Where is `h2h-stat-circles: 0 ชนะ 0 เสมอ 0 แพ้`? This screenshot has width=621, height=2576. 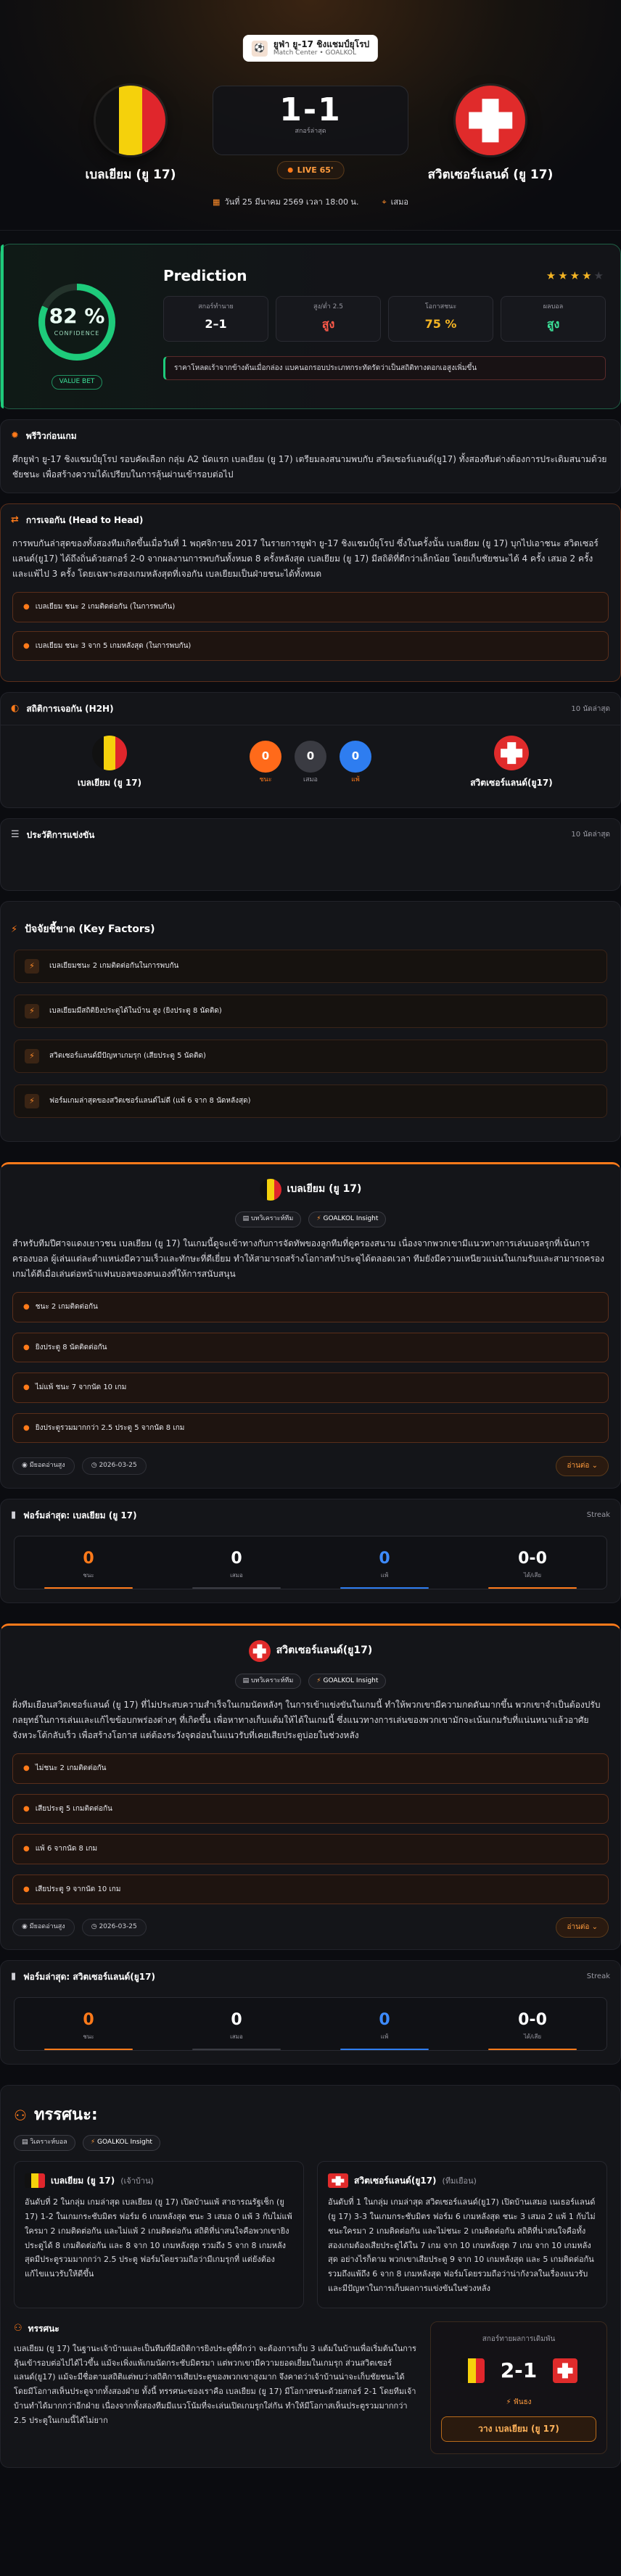
h2h-stat-circles: 0 ชนะ 0 เสมอ 0 แพ้ is located at coordinates (310, 763).